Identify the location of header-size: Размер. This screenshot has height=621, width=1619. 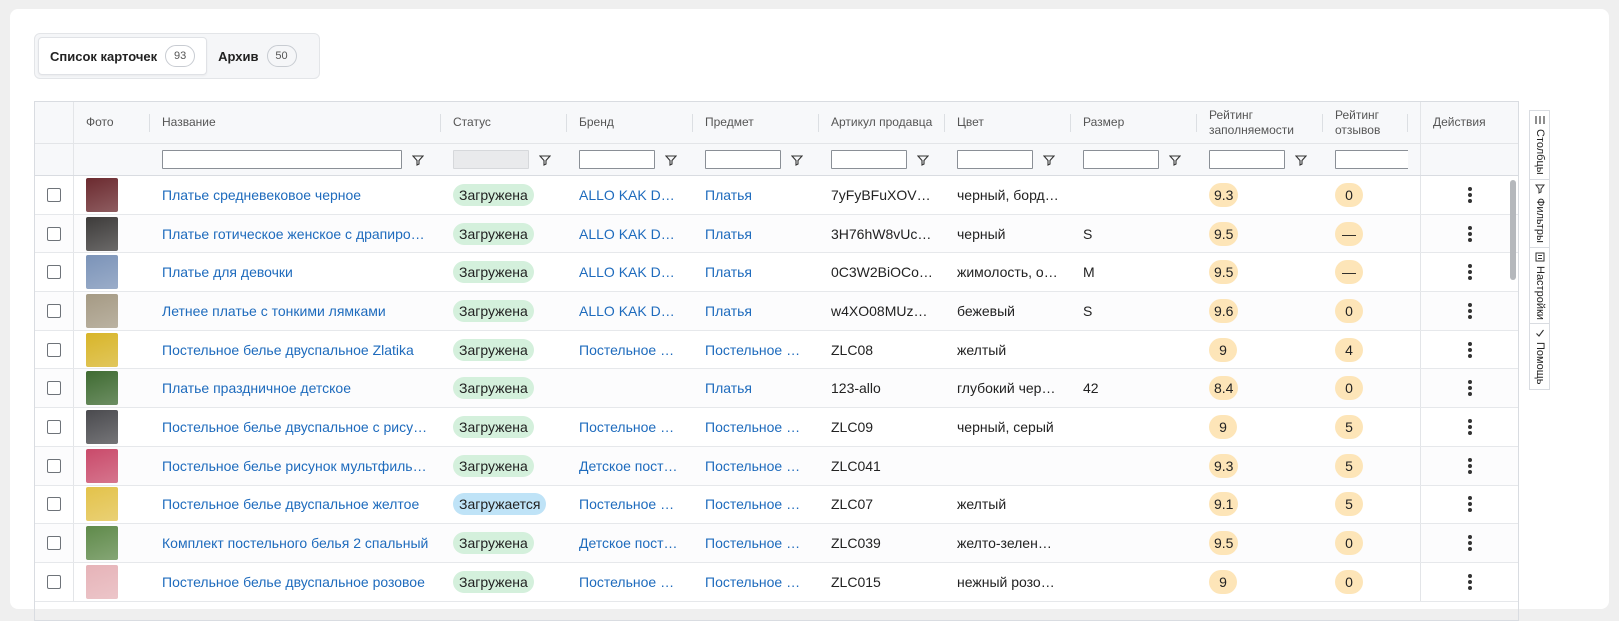
(1134, 122).